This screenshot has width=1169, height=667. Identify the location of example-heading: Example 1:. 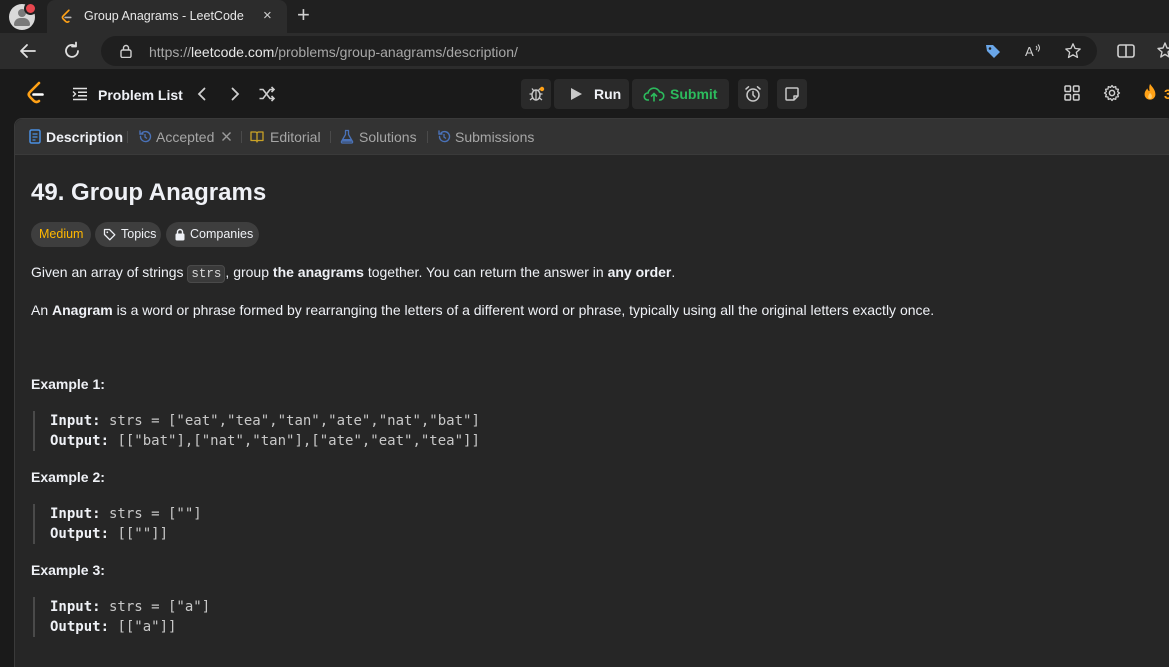
(68, 384).